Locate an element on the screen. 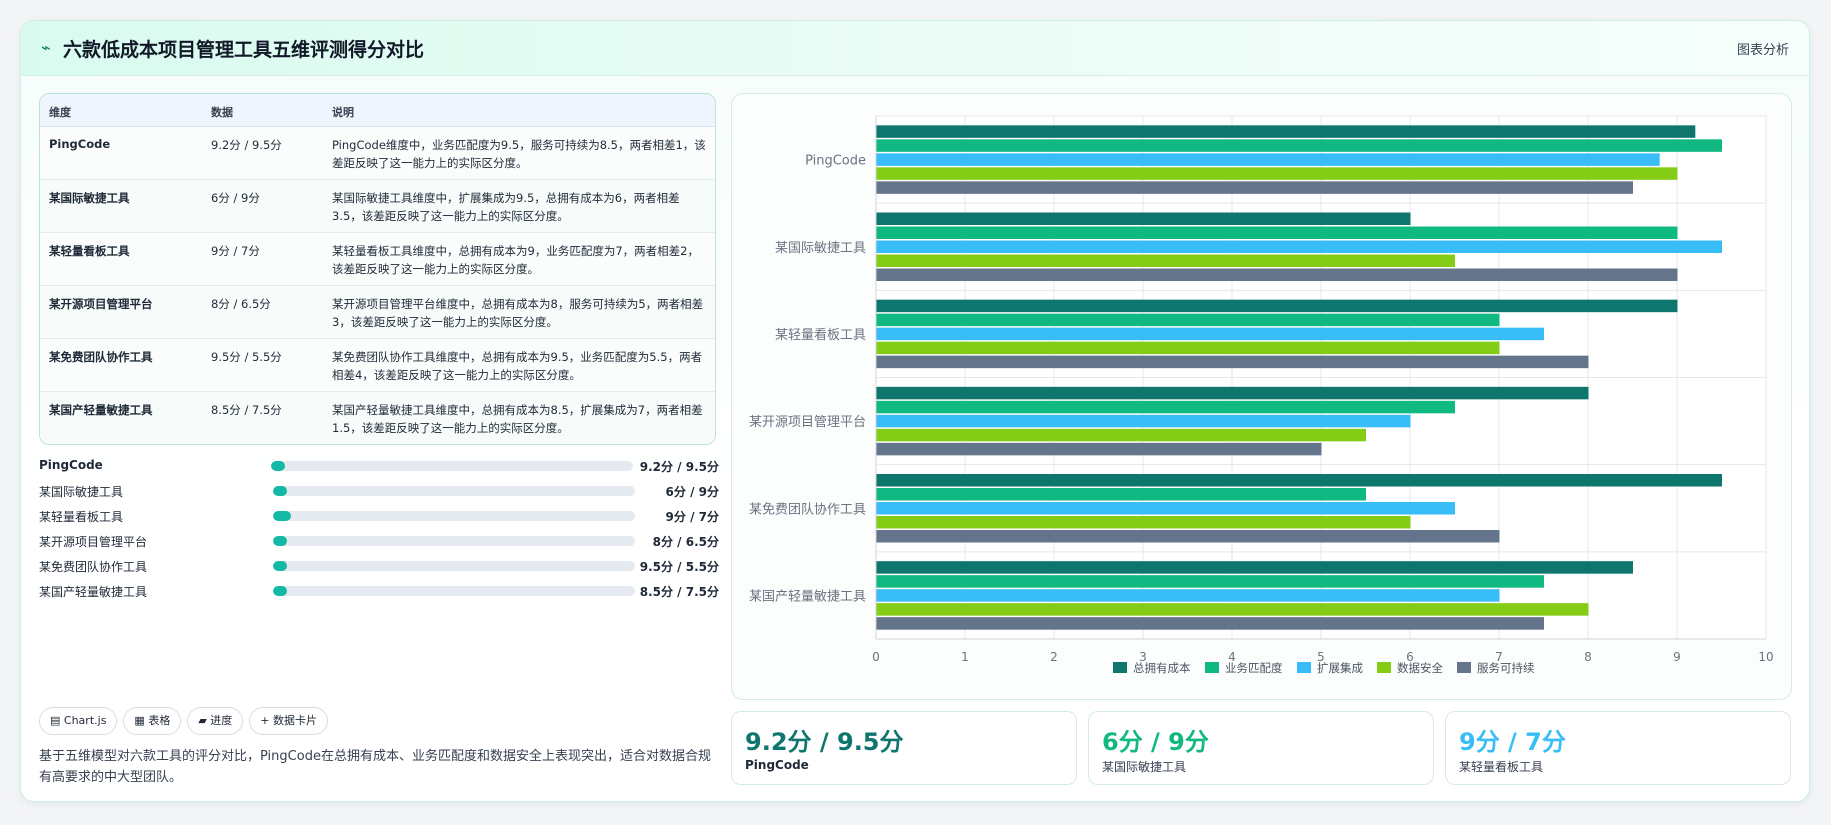 The height and width of the screenshot is (825, 1831). row-score-value: 6分 / 9分 is located at coordinates (235, 198).